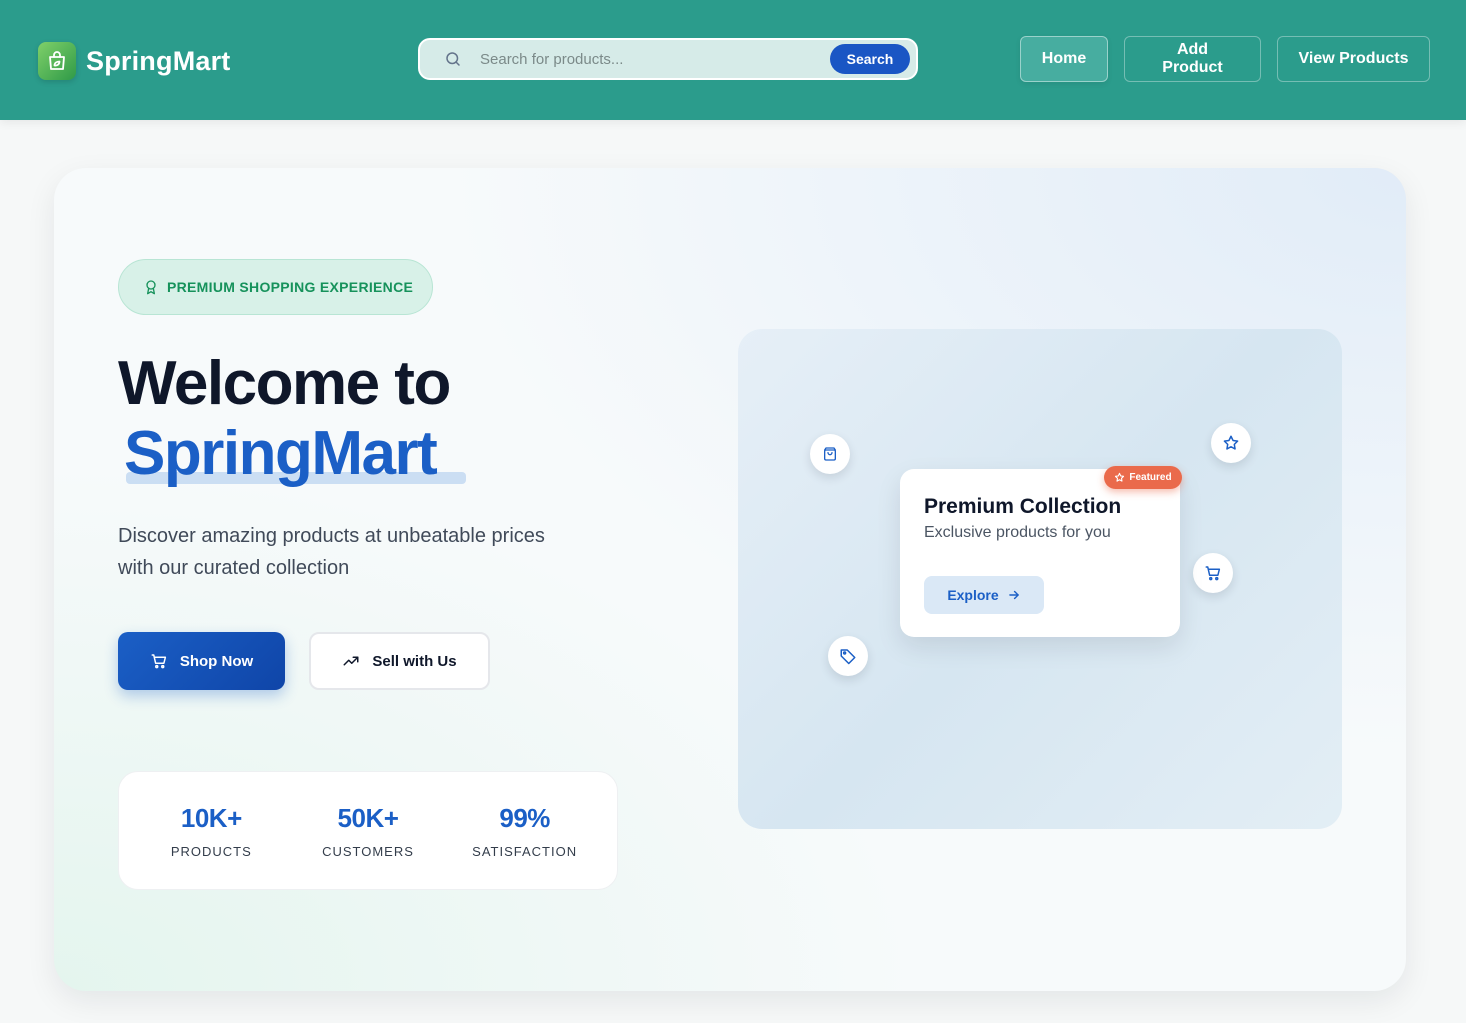 This screenshot has width=1466, height=1023. I want to click on explore-button: Explore, so click(984, 595).